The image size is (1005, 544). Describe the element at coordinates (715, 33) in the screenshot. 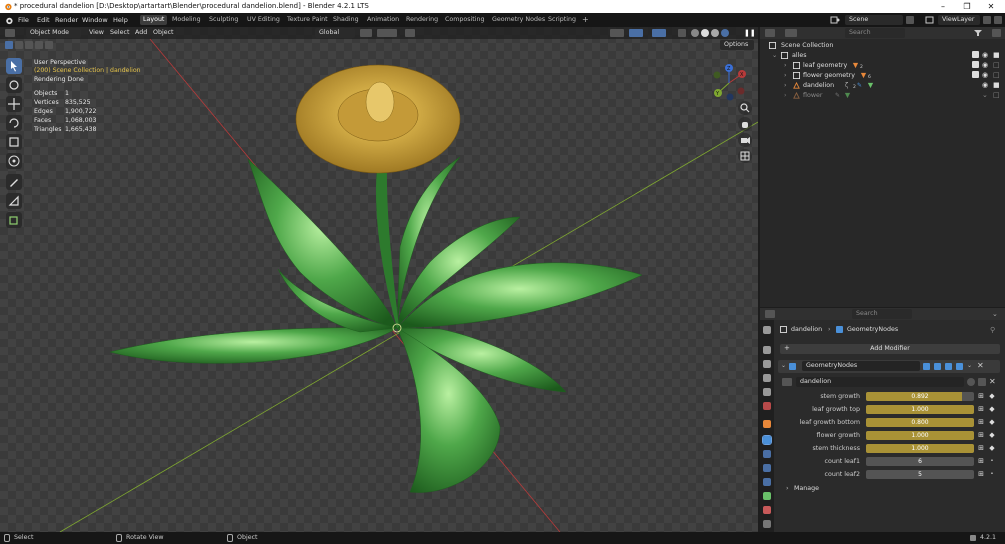

I see `shading-material-icon` at that location.